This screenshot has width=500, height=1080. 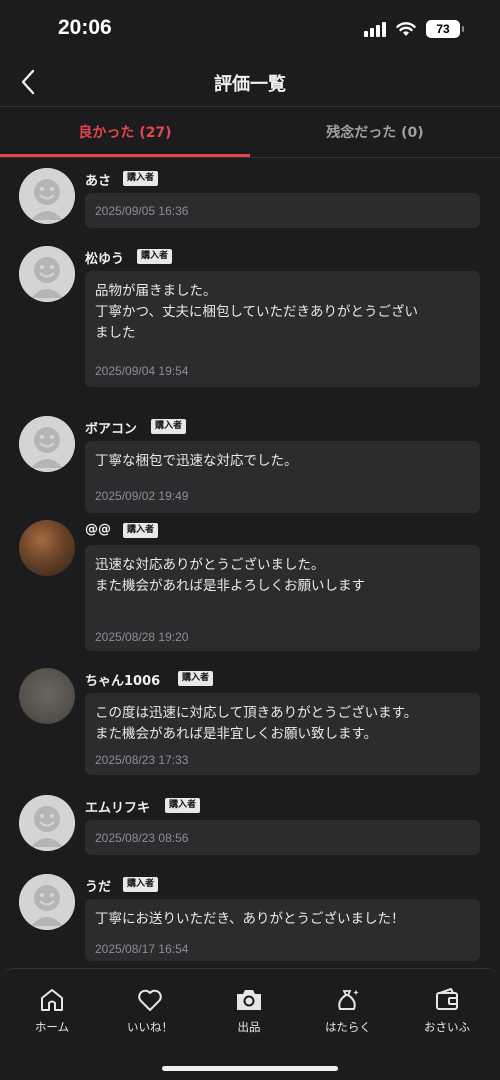 I want to click on review-date: 2025/08/23 08:56, so click(x=142, y=838).